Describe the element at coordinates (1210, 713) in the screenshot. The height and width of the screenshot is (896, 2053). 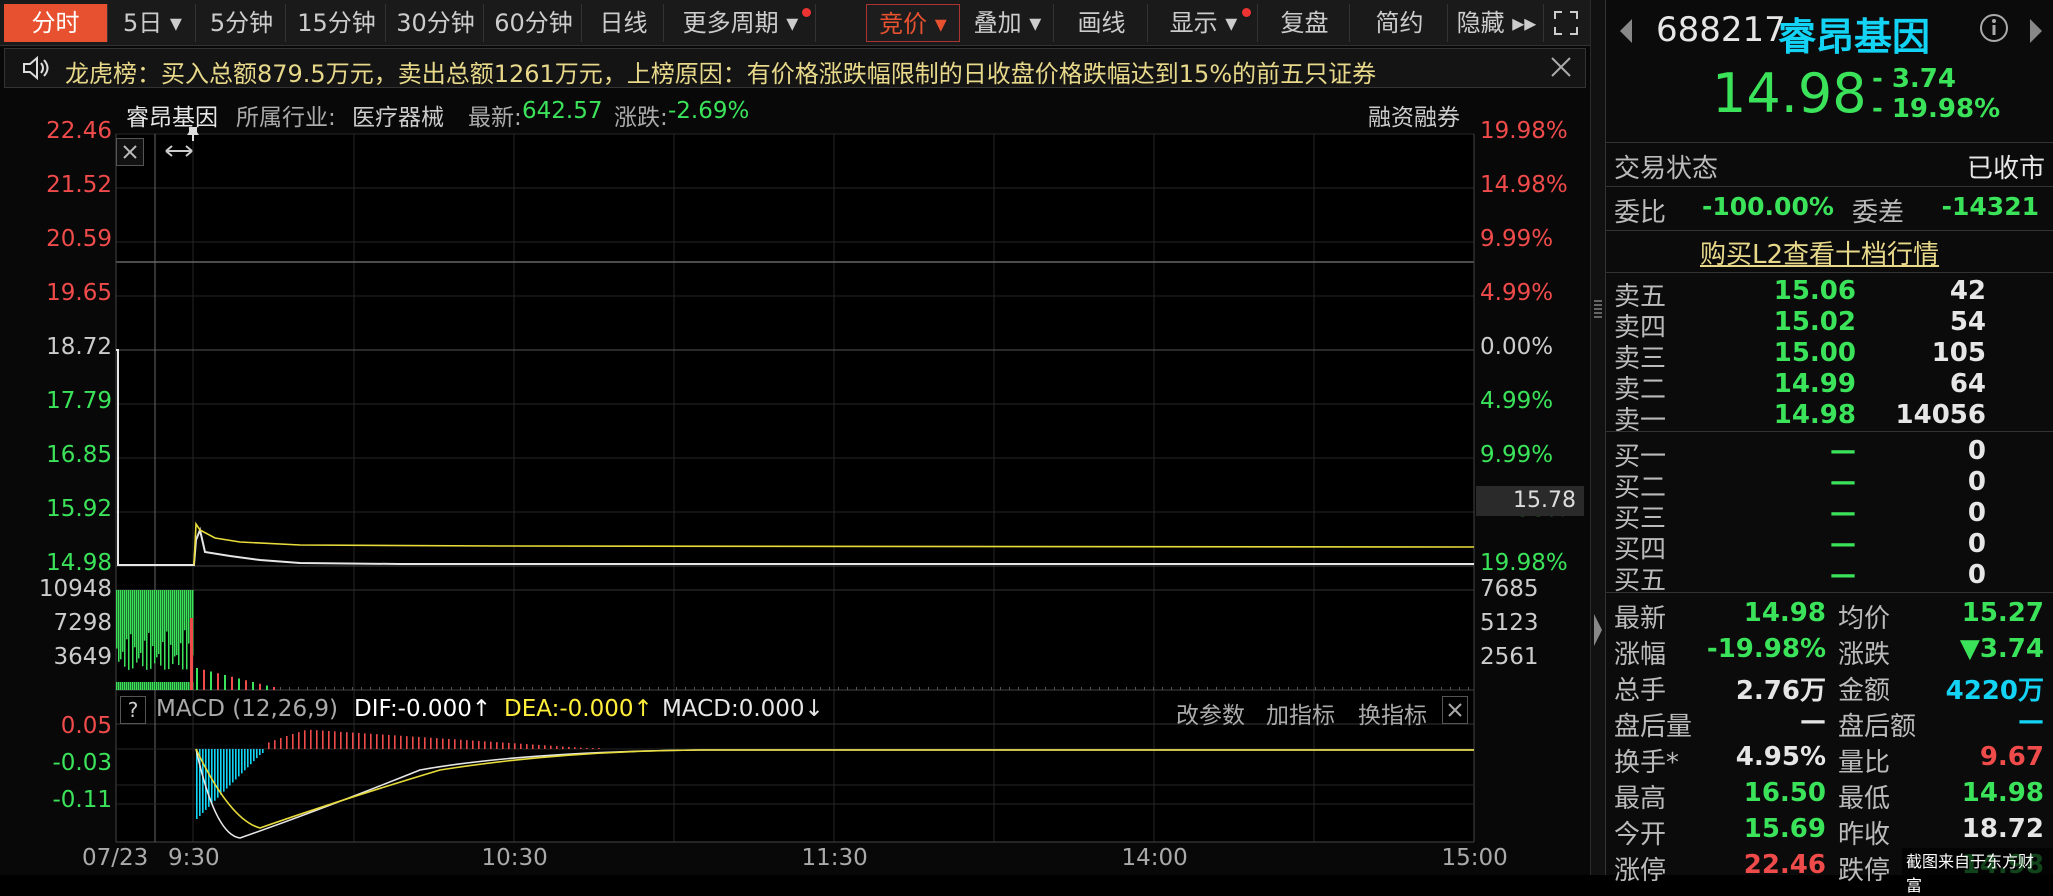
I see `change-params-button: 改参数` at that location.